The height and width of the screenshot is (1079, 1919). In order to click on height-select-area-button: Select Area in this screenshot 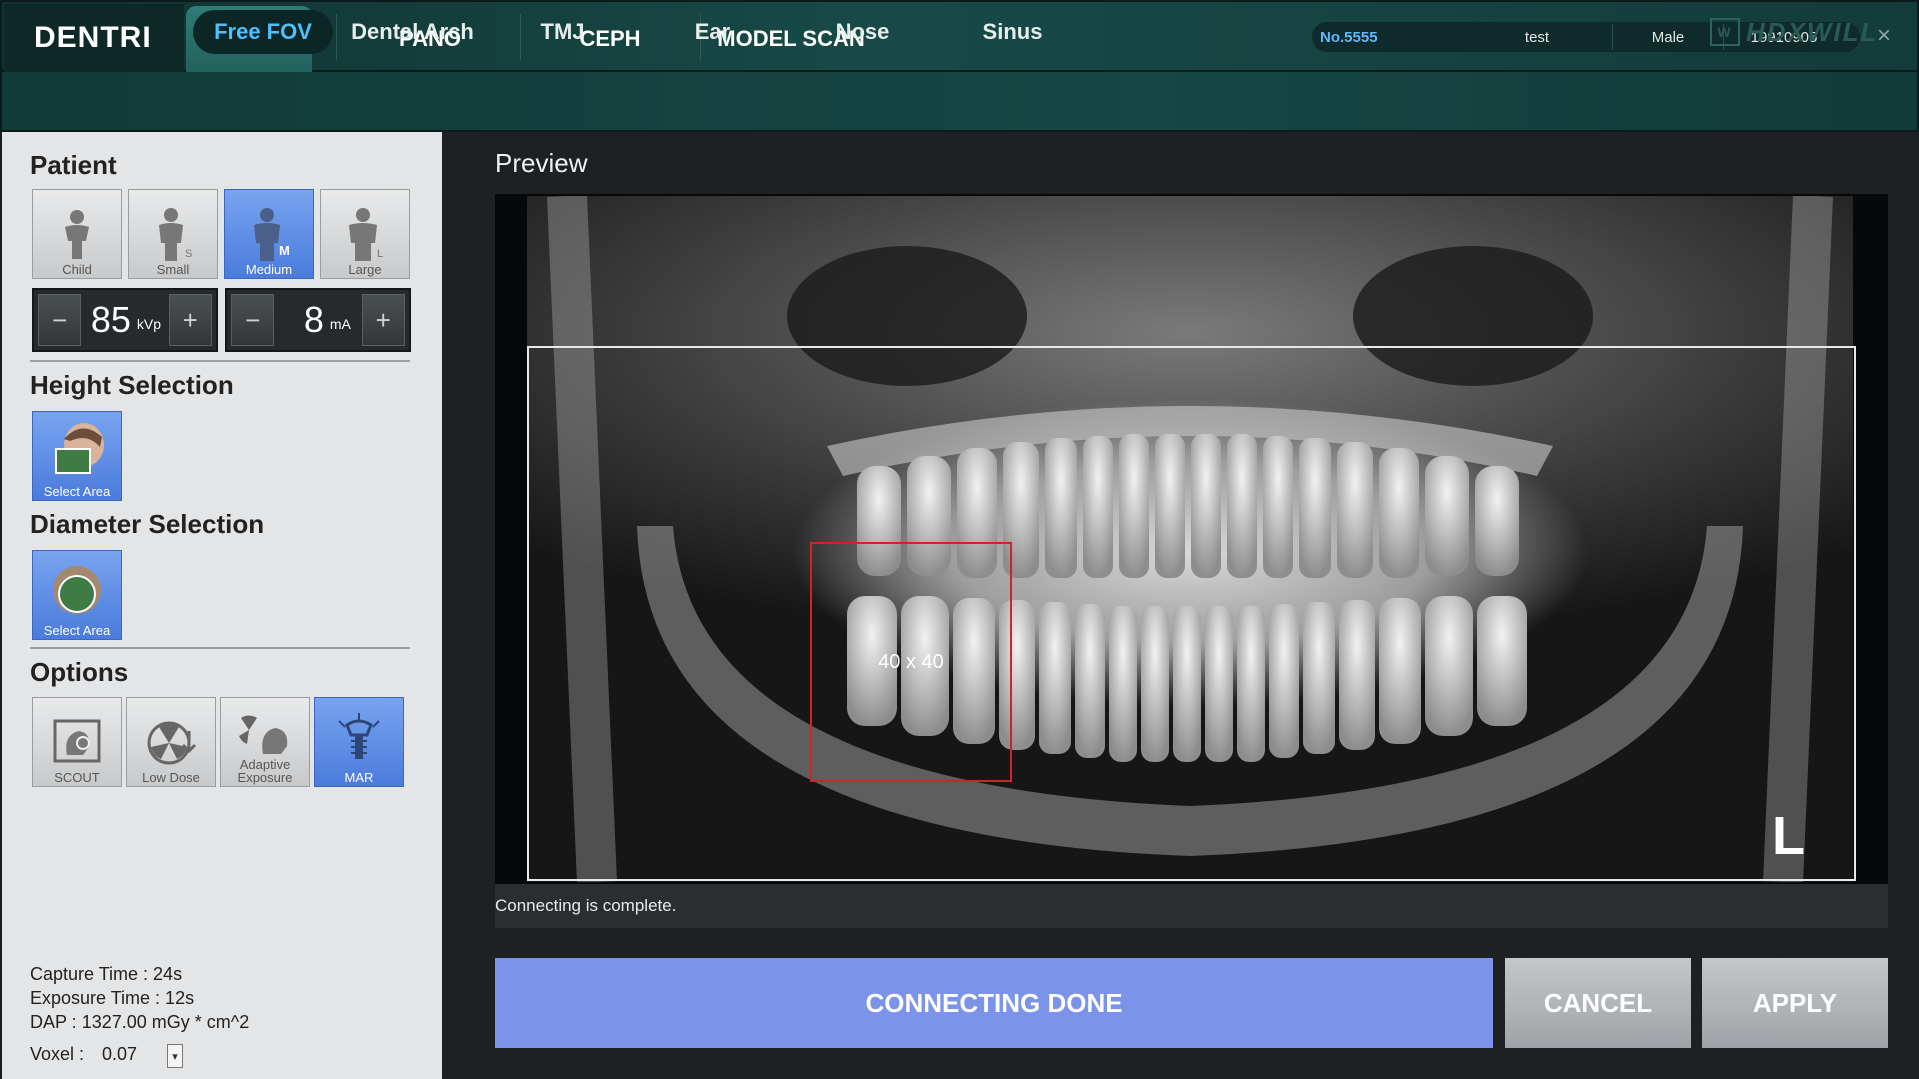, I will do `click(77, 456)`.